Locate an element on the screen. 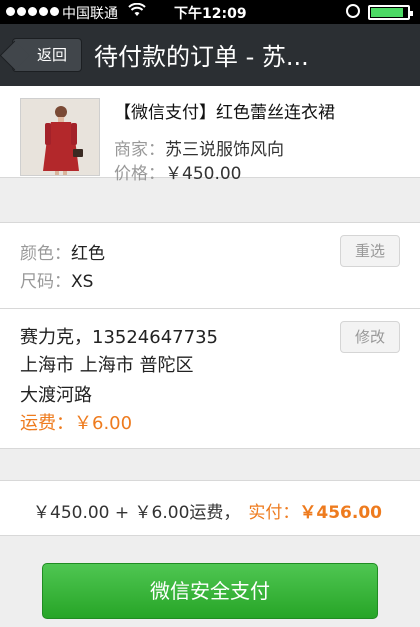  status-bar: 中国联通 下午12:09 is located at coordinates (210, 12).